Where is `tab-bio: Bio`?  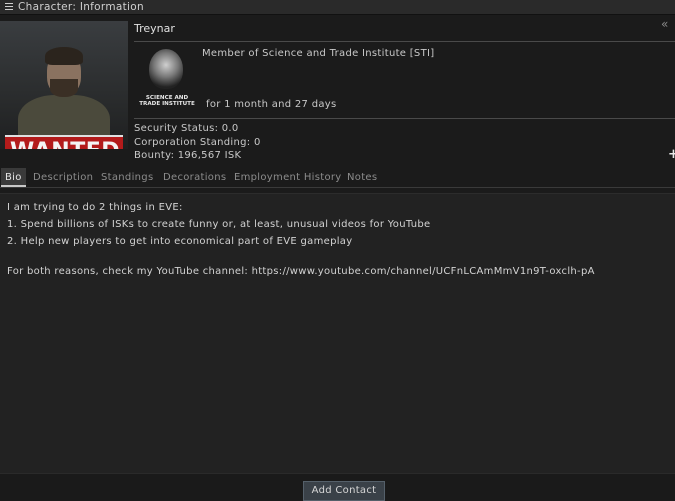 tab-bio: Bio is located at coordinates (13, 177).